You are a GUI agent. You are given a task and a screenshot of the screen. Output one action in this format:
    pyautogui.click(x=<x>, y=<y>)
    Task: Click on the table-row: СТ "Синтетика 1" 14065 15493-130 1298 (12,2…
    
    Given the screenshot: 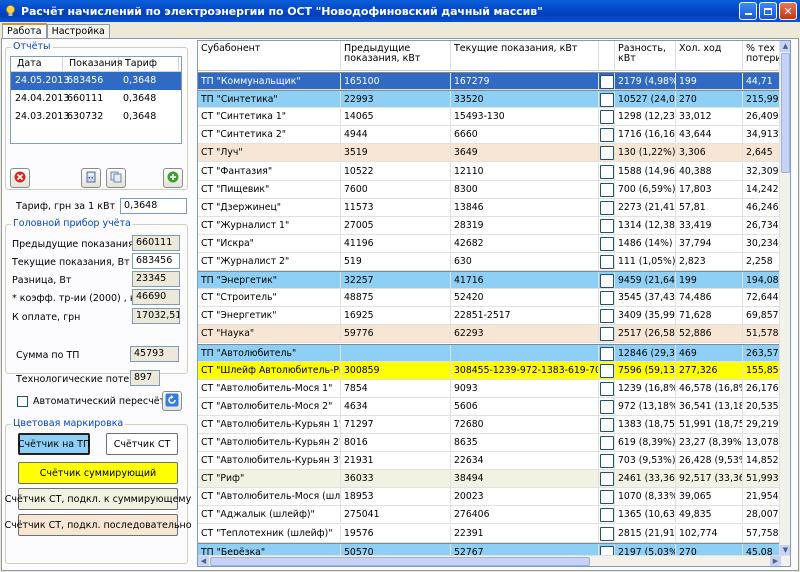 What is the action you would take?
    pyautogui.click(x=490, y=117)
    